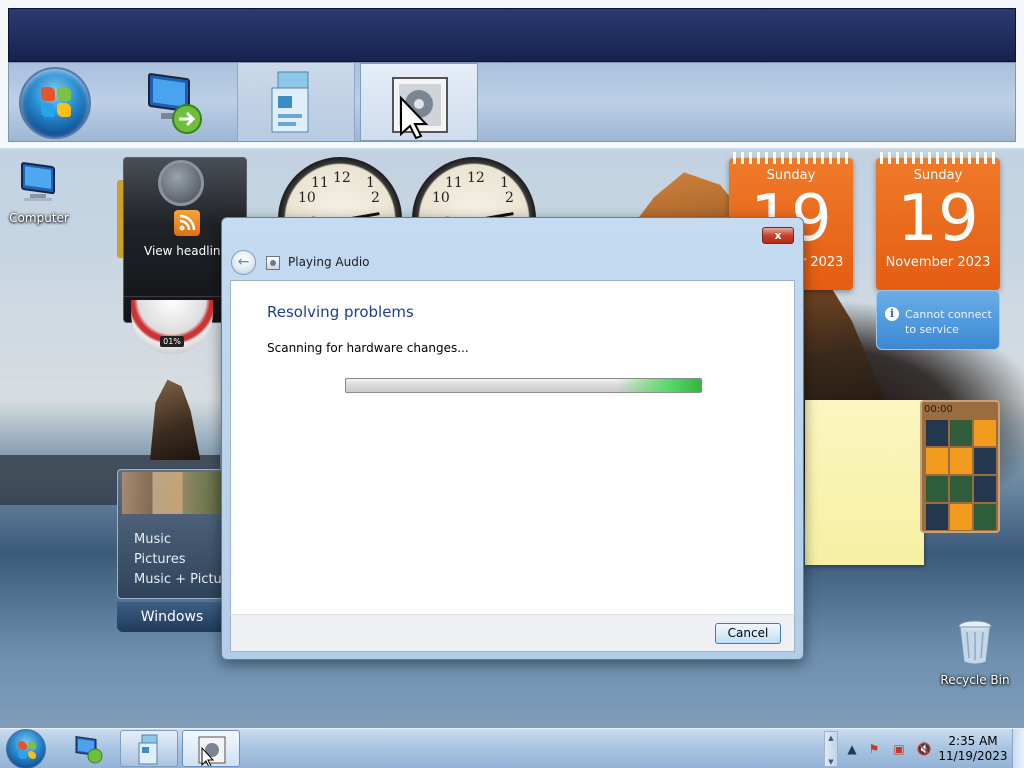 This screenshot has height=768, width=1024. What do you see at coordinates (512, 35) in the screenshot?
I see `thumbnail-preview-area` at bounding box center [512, 35].